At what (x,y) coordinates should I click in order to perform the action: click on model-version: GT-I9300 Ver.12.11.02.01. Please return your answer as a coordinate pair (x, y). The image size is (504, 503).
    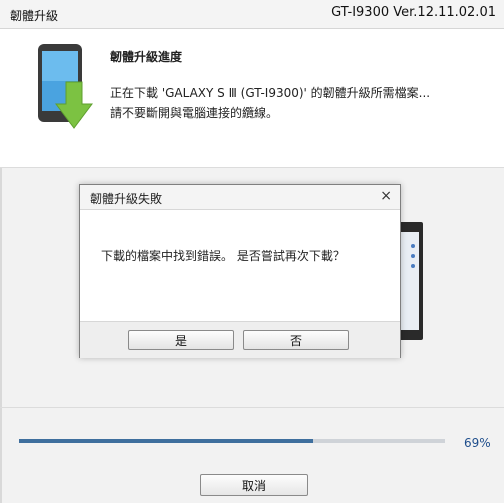
    Looking at the image, I should click on (413, 12).